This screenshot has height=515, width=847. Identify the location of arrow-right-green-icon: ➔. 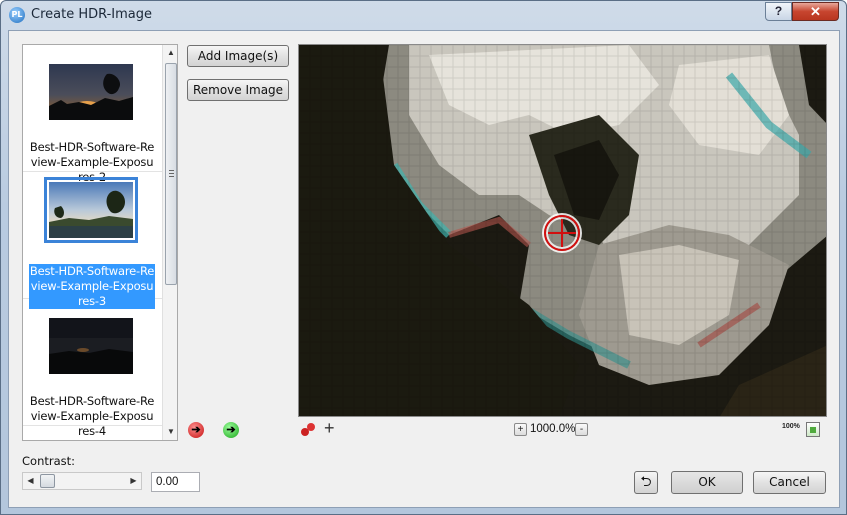
(231, 430).